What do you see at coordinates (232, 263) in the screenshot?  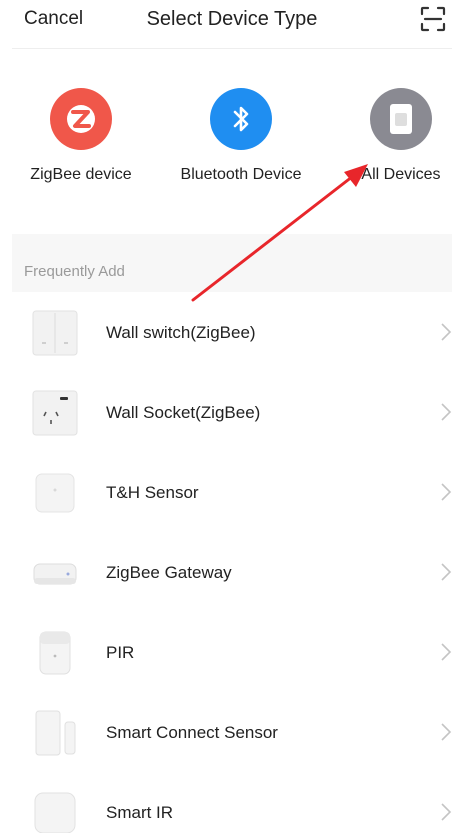 I see `frequently-add-header: Frequently Add` at bounding box center [232, 263].